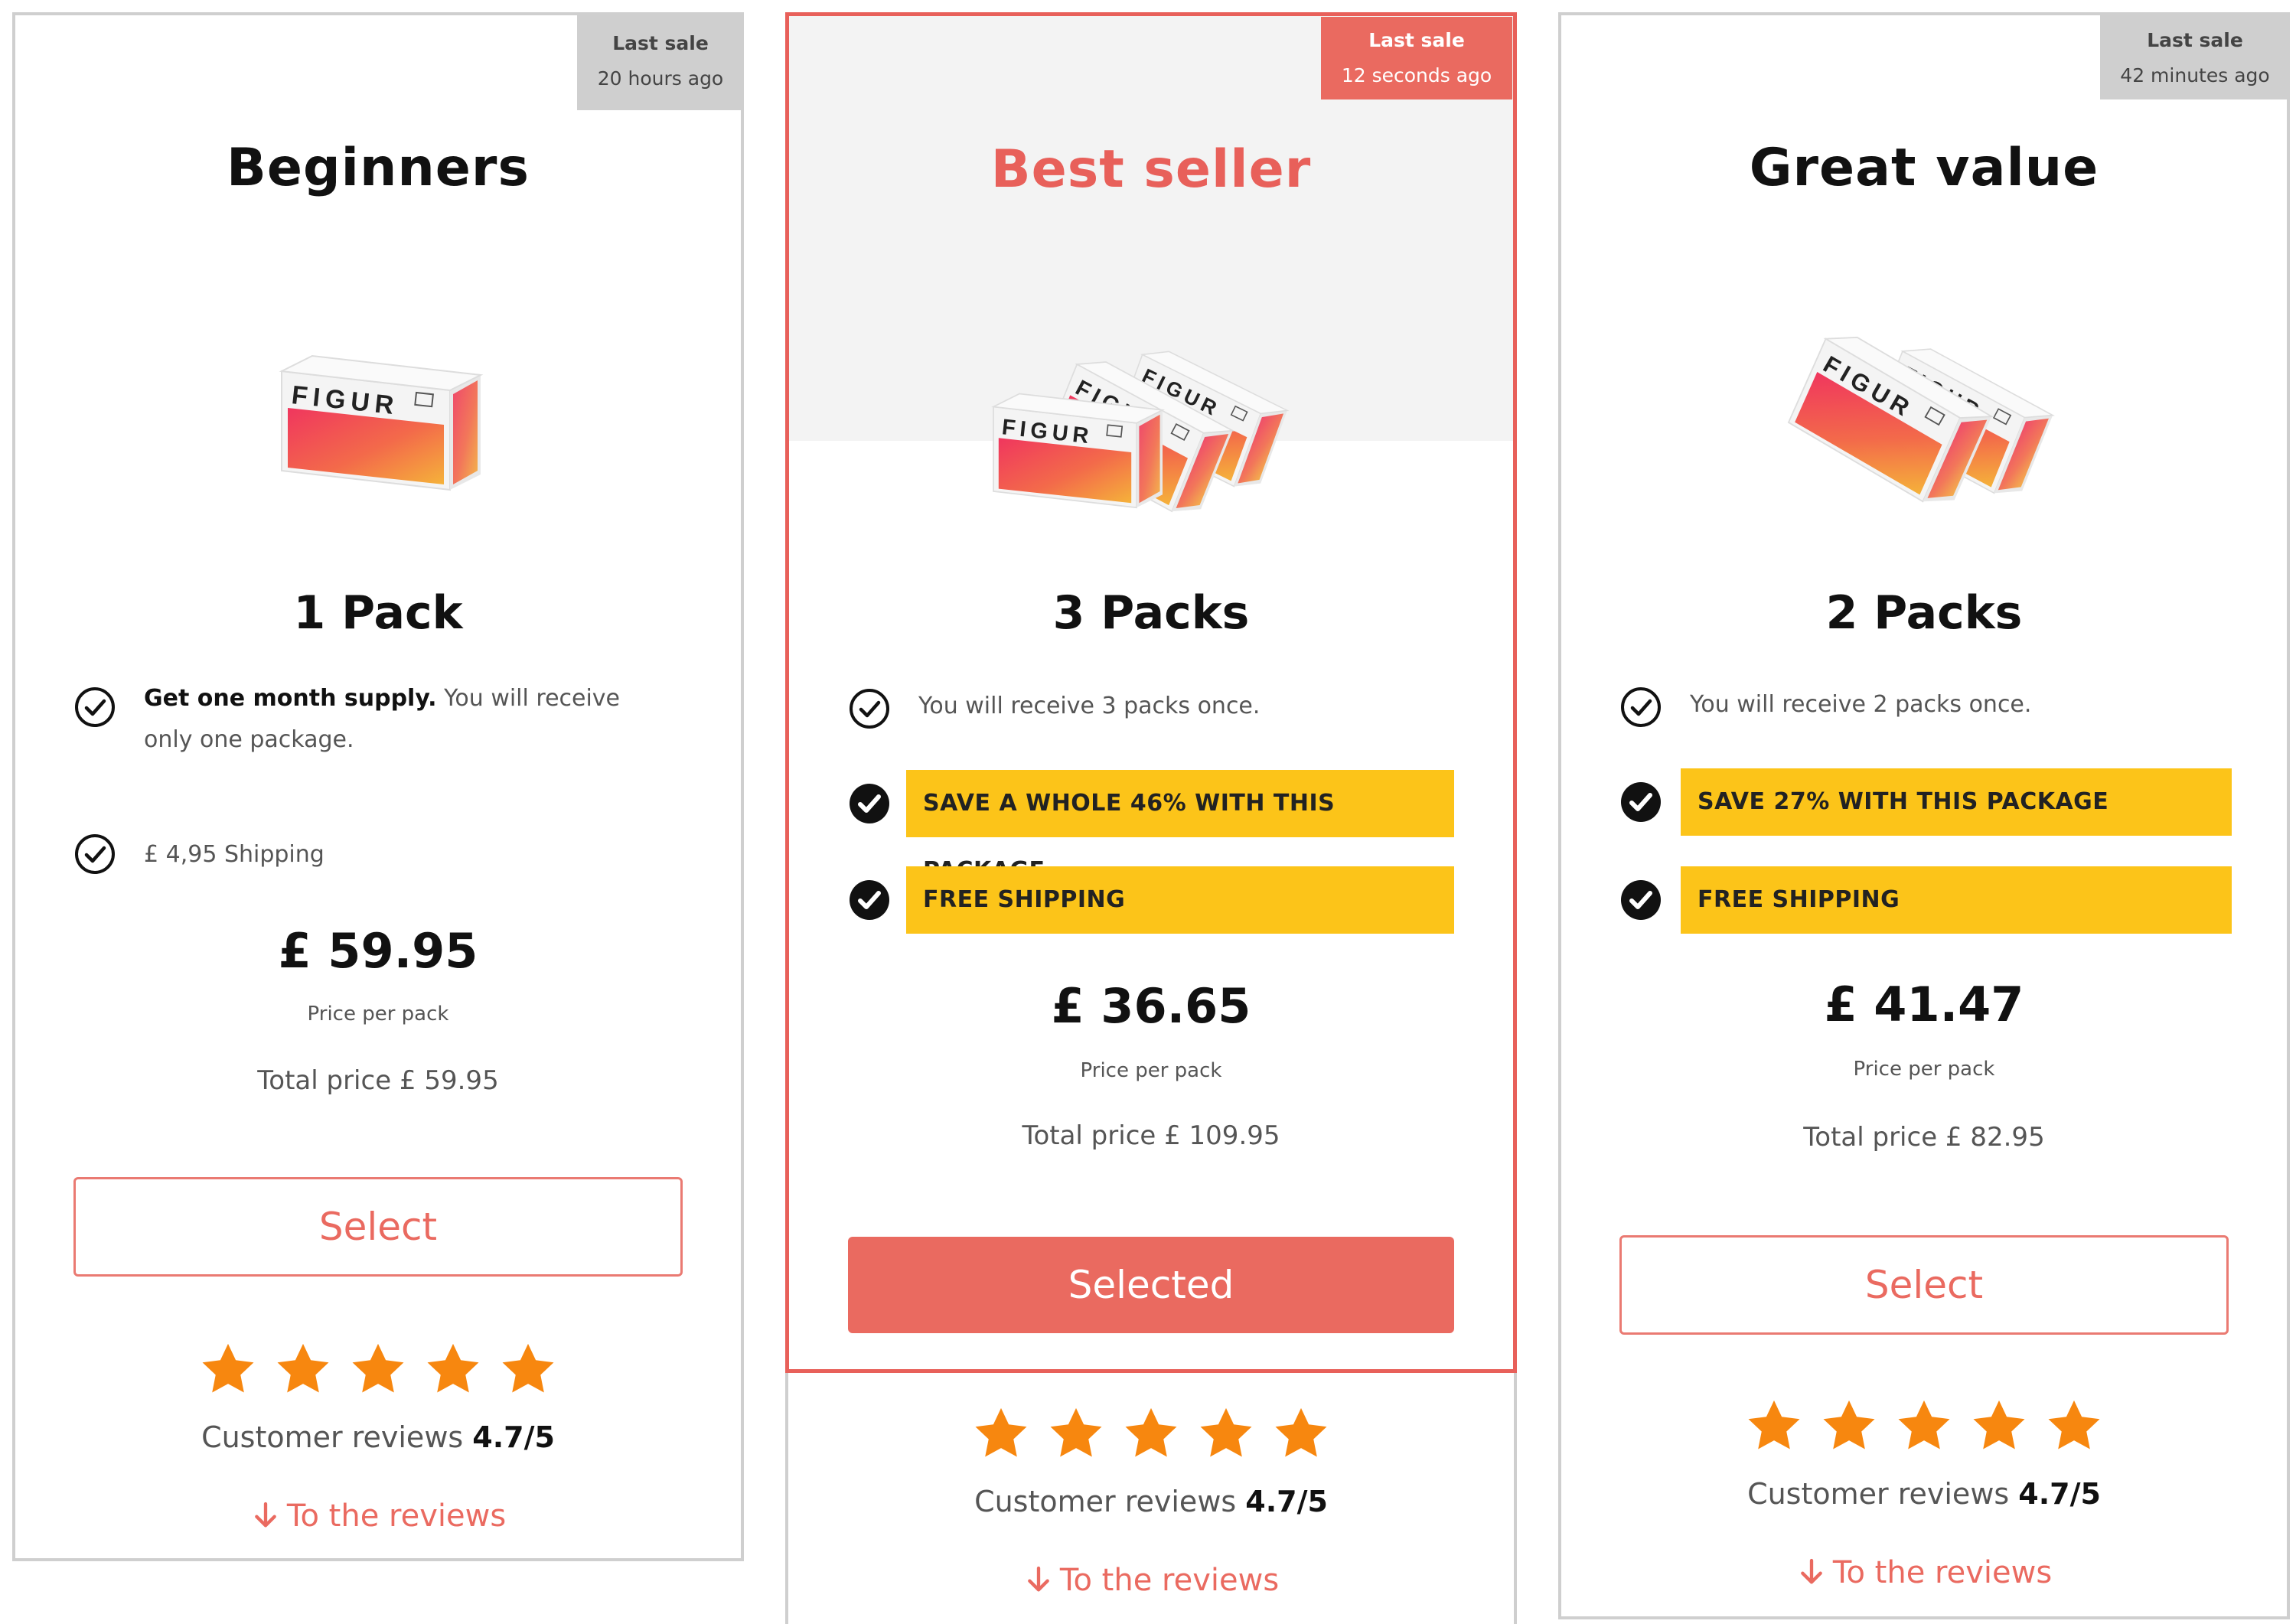  What do you see at coordinates (2195, 75) in the screenshot?
I see `last-sale-time: 42 minutes ago` at bounding box center [2195, 75].